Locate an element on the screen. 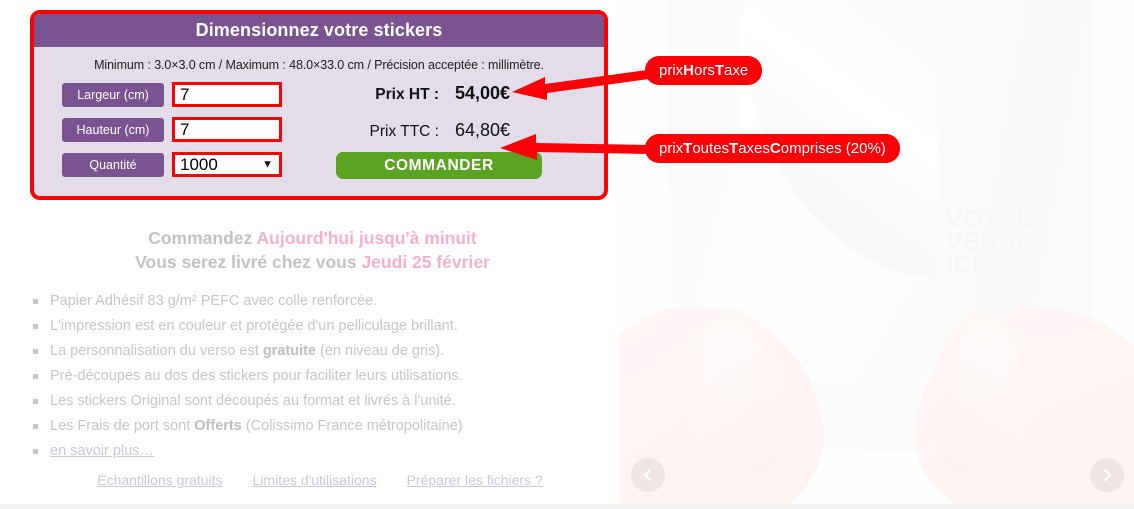 This screenshot has height=509, width=1134. promo-line-1-highlight: Aujourd'hui jusqu'à minuit is located at coordinates (366, 238).